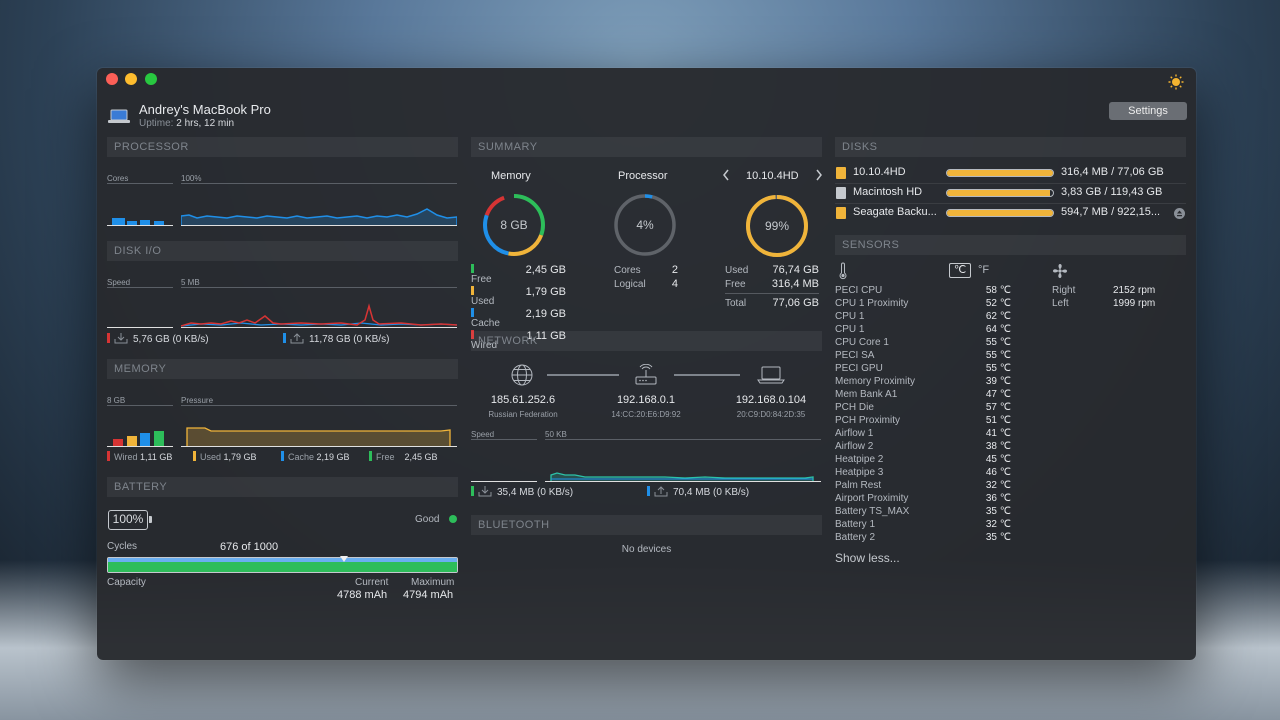  Describe the element at coordinates (140, 309) in the screenshot. I see `disk-speed-baseline` at that location.